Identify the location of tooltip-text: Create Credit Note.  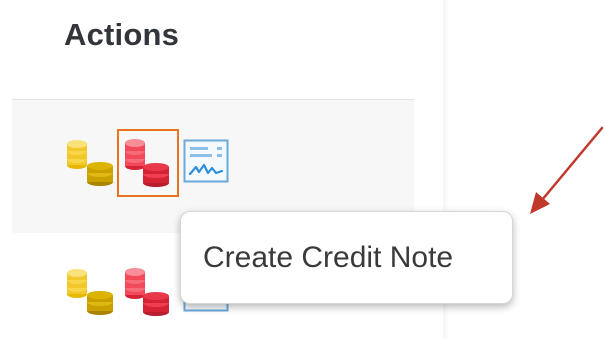
(328, 257).